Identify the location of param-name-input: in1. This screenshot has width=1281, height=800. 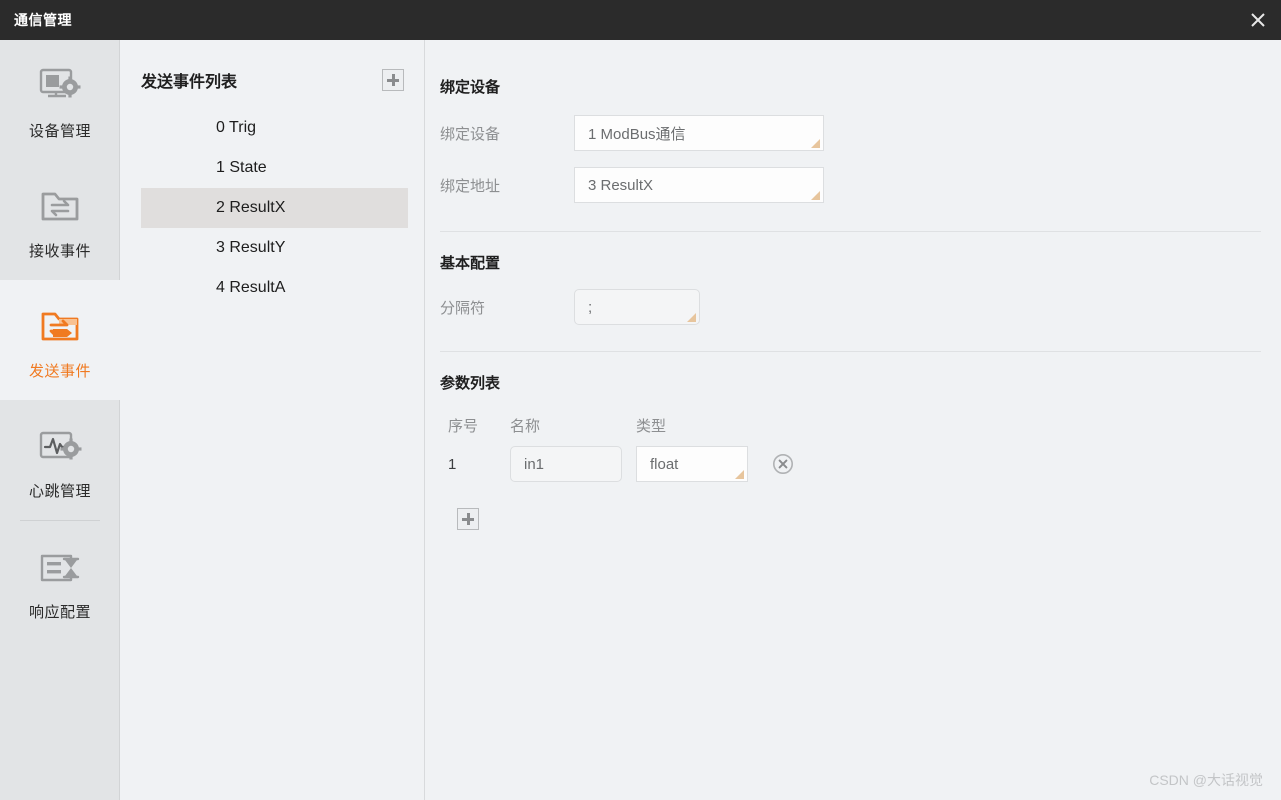
(566, 464).